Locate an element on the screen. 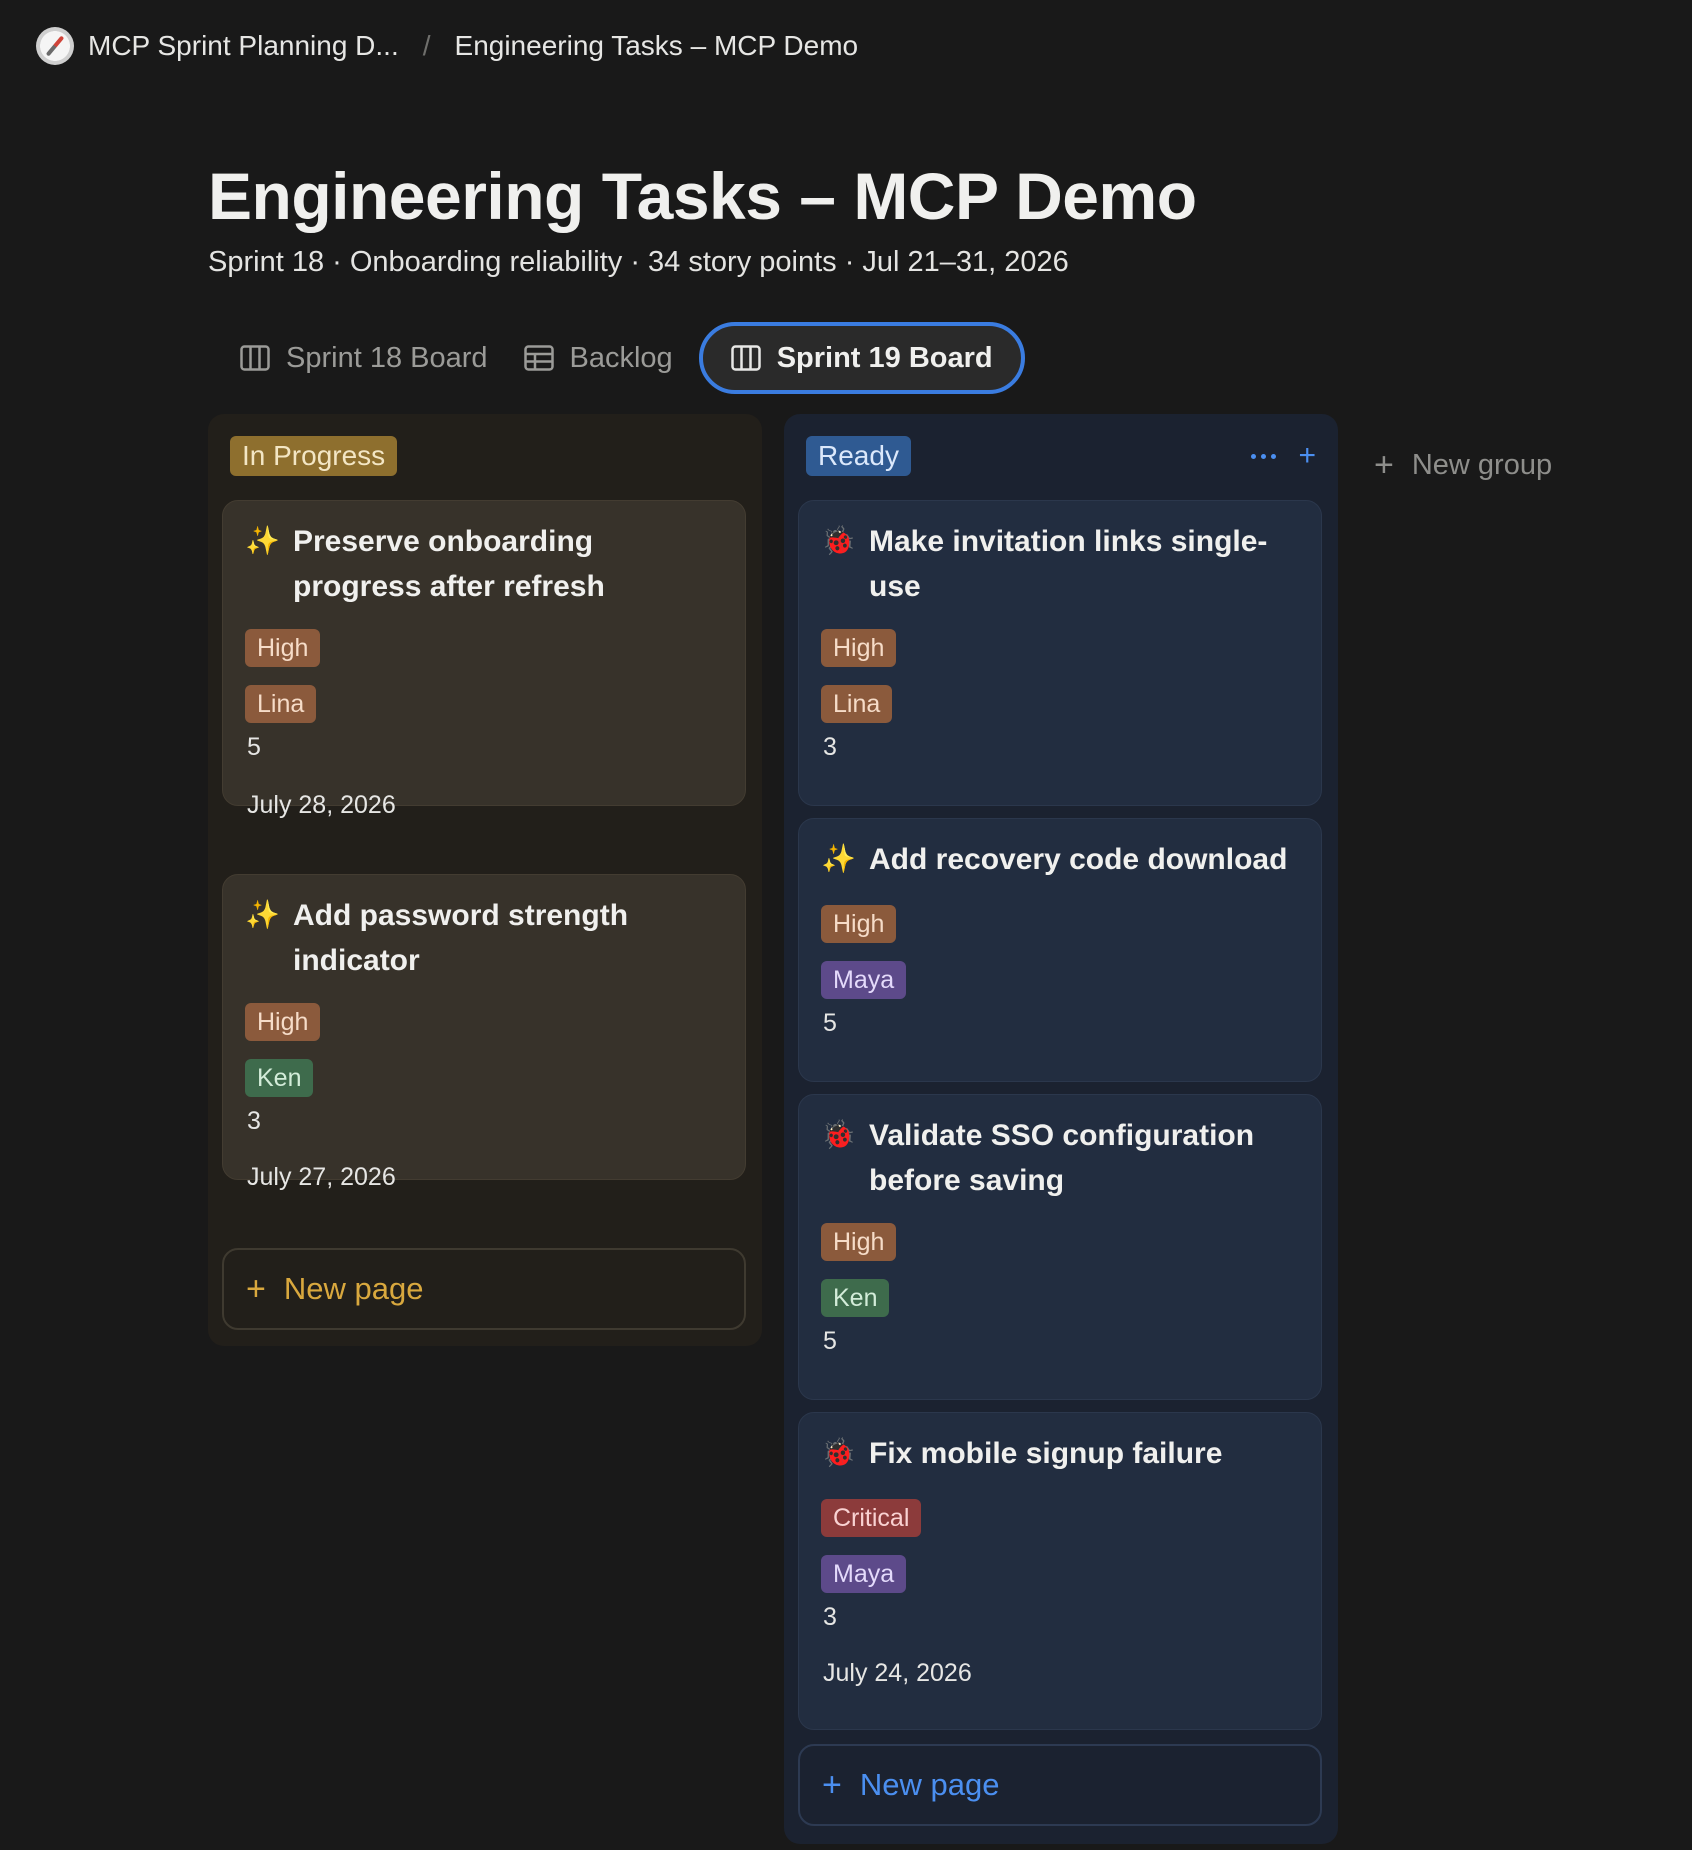 The width and height of the screenshot is (1692, 1850). tab-label: Backlog is located at coordinates (621, 357).